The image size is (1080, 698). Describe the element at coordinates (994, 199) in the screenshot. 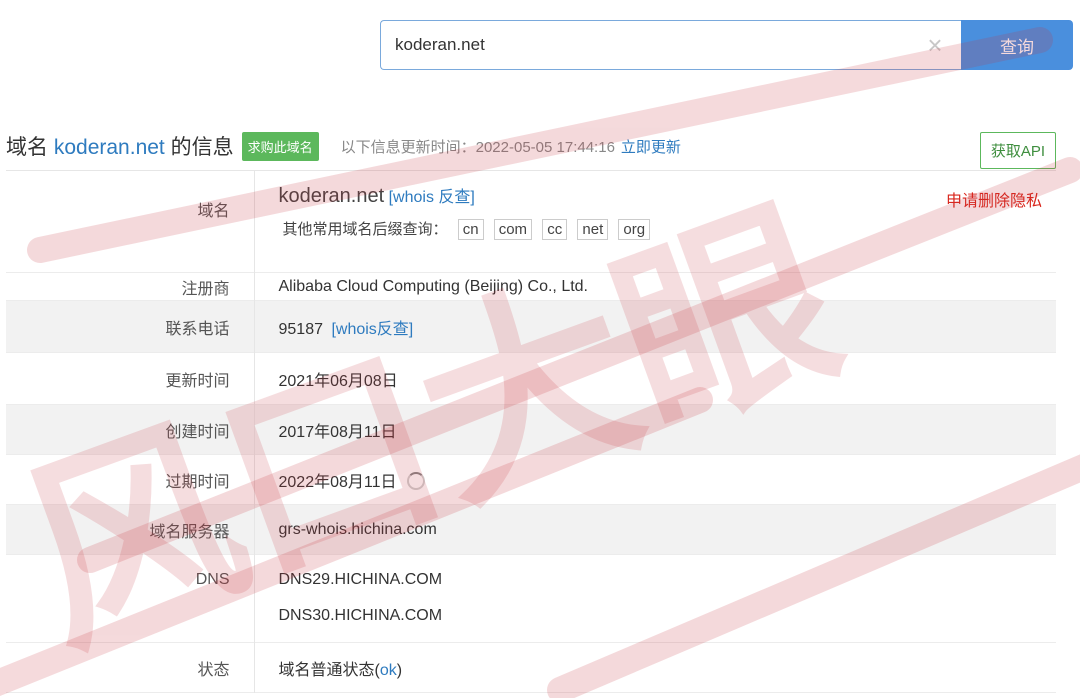

I see `delete-privacy-link: 申请删除隐私` at that location.